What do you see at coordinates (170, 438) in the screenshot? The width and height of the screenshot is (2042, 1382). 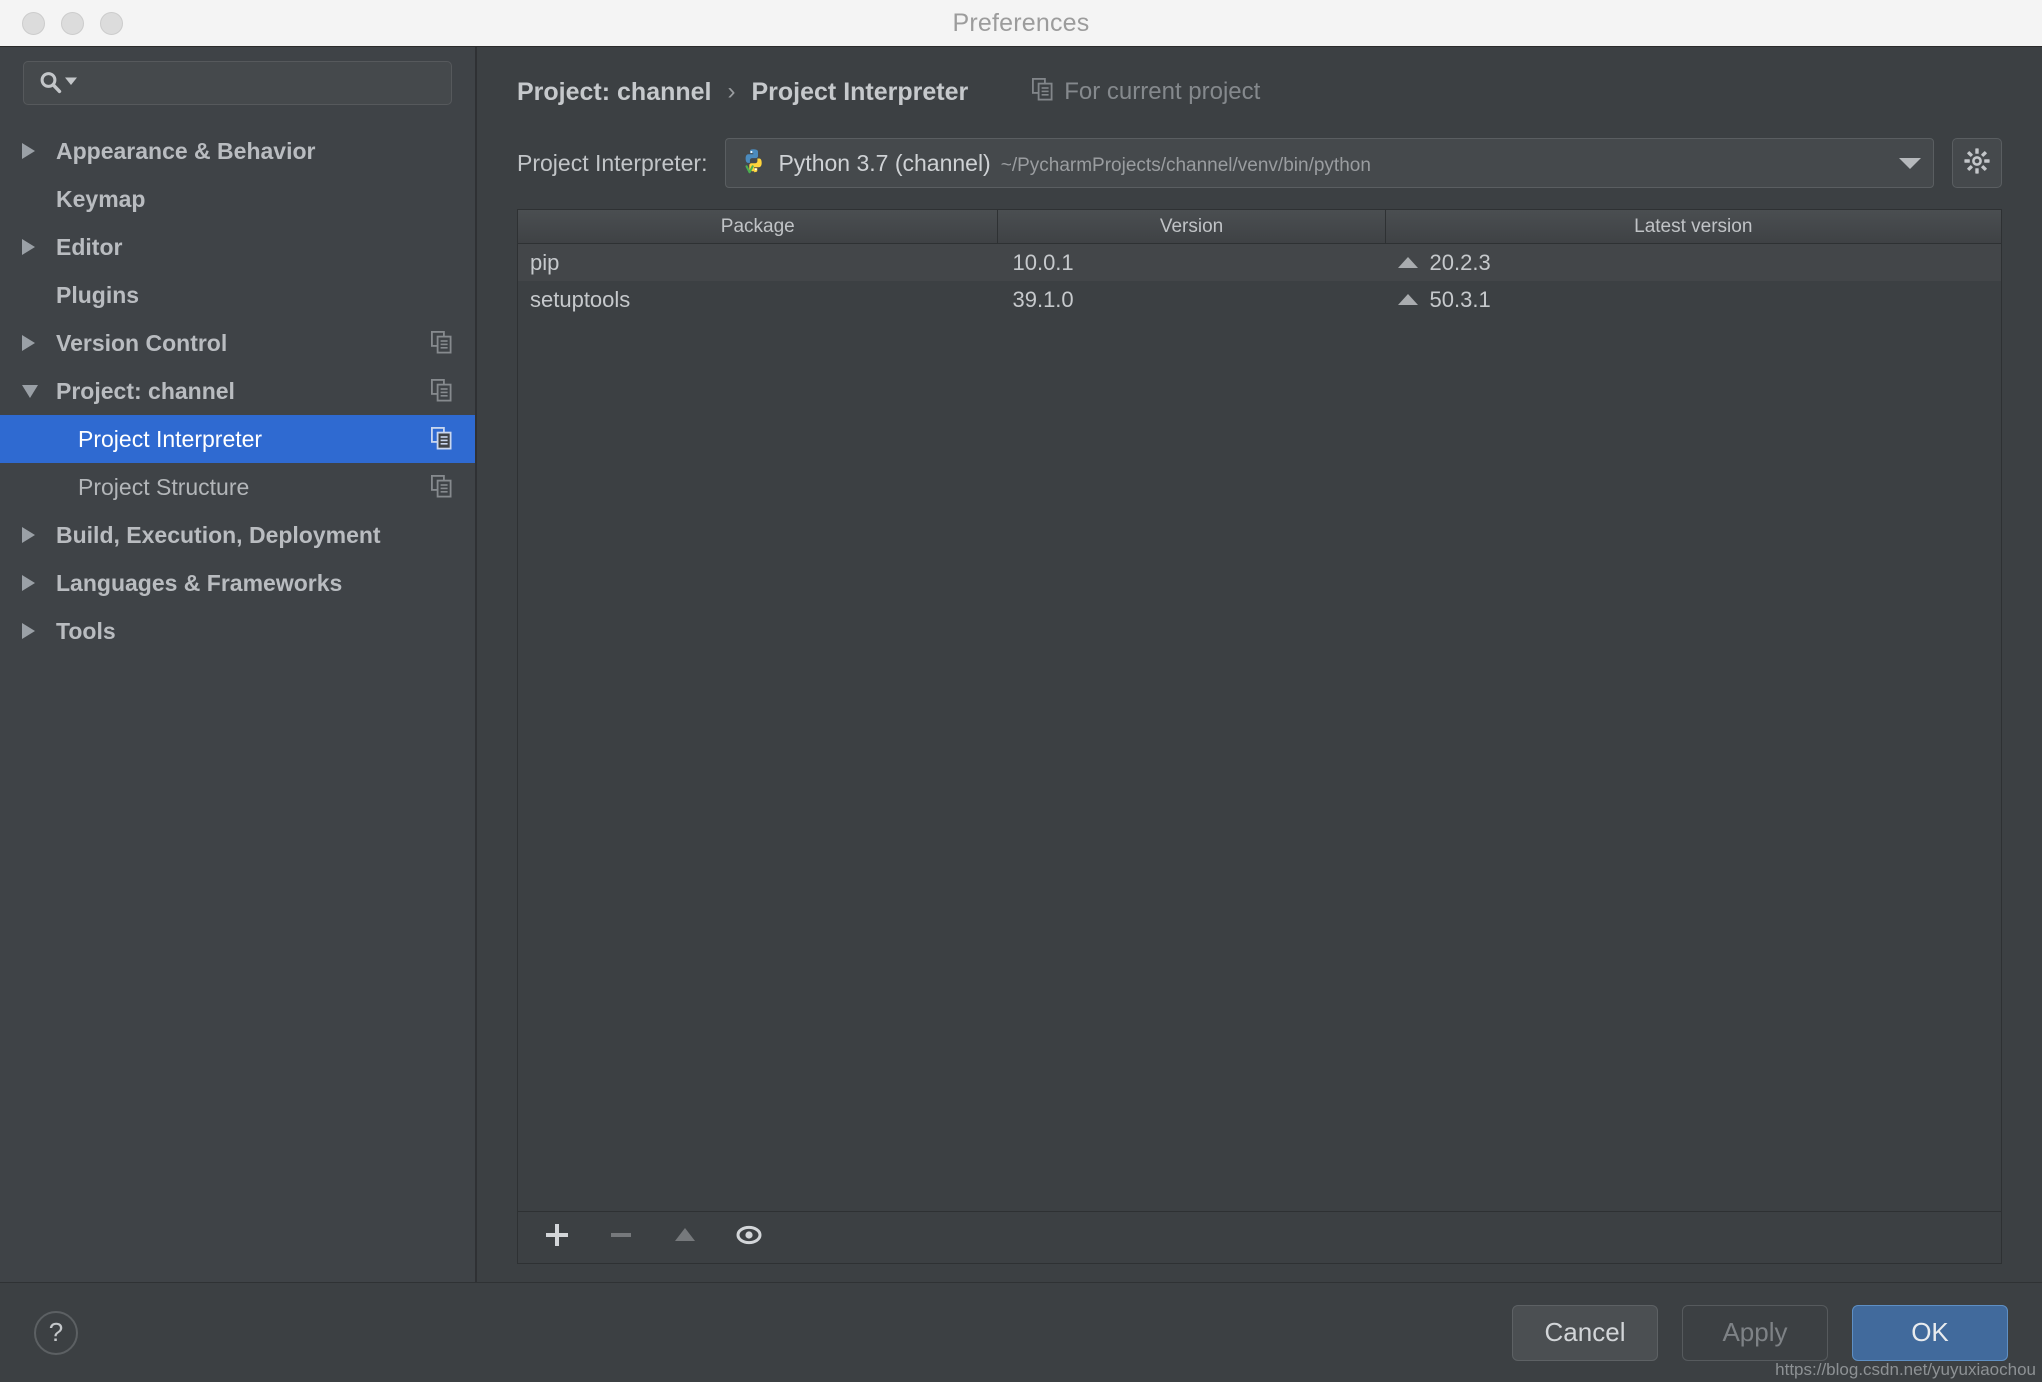 I see `sidebar-item-label: Project Interpreter` at bounding box center [170, 438].